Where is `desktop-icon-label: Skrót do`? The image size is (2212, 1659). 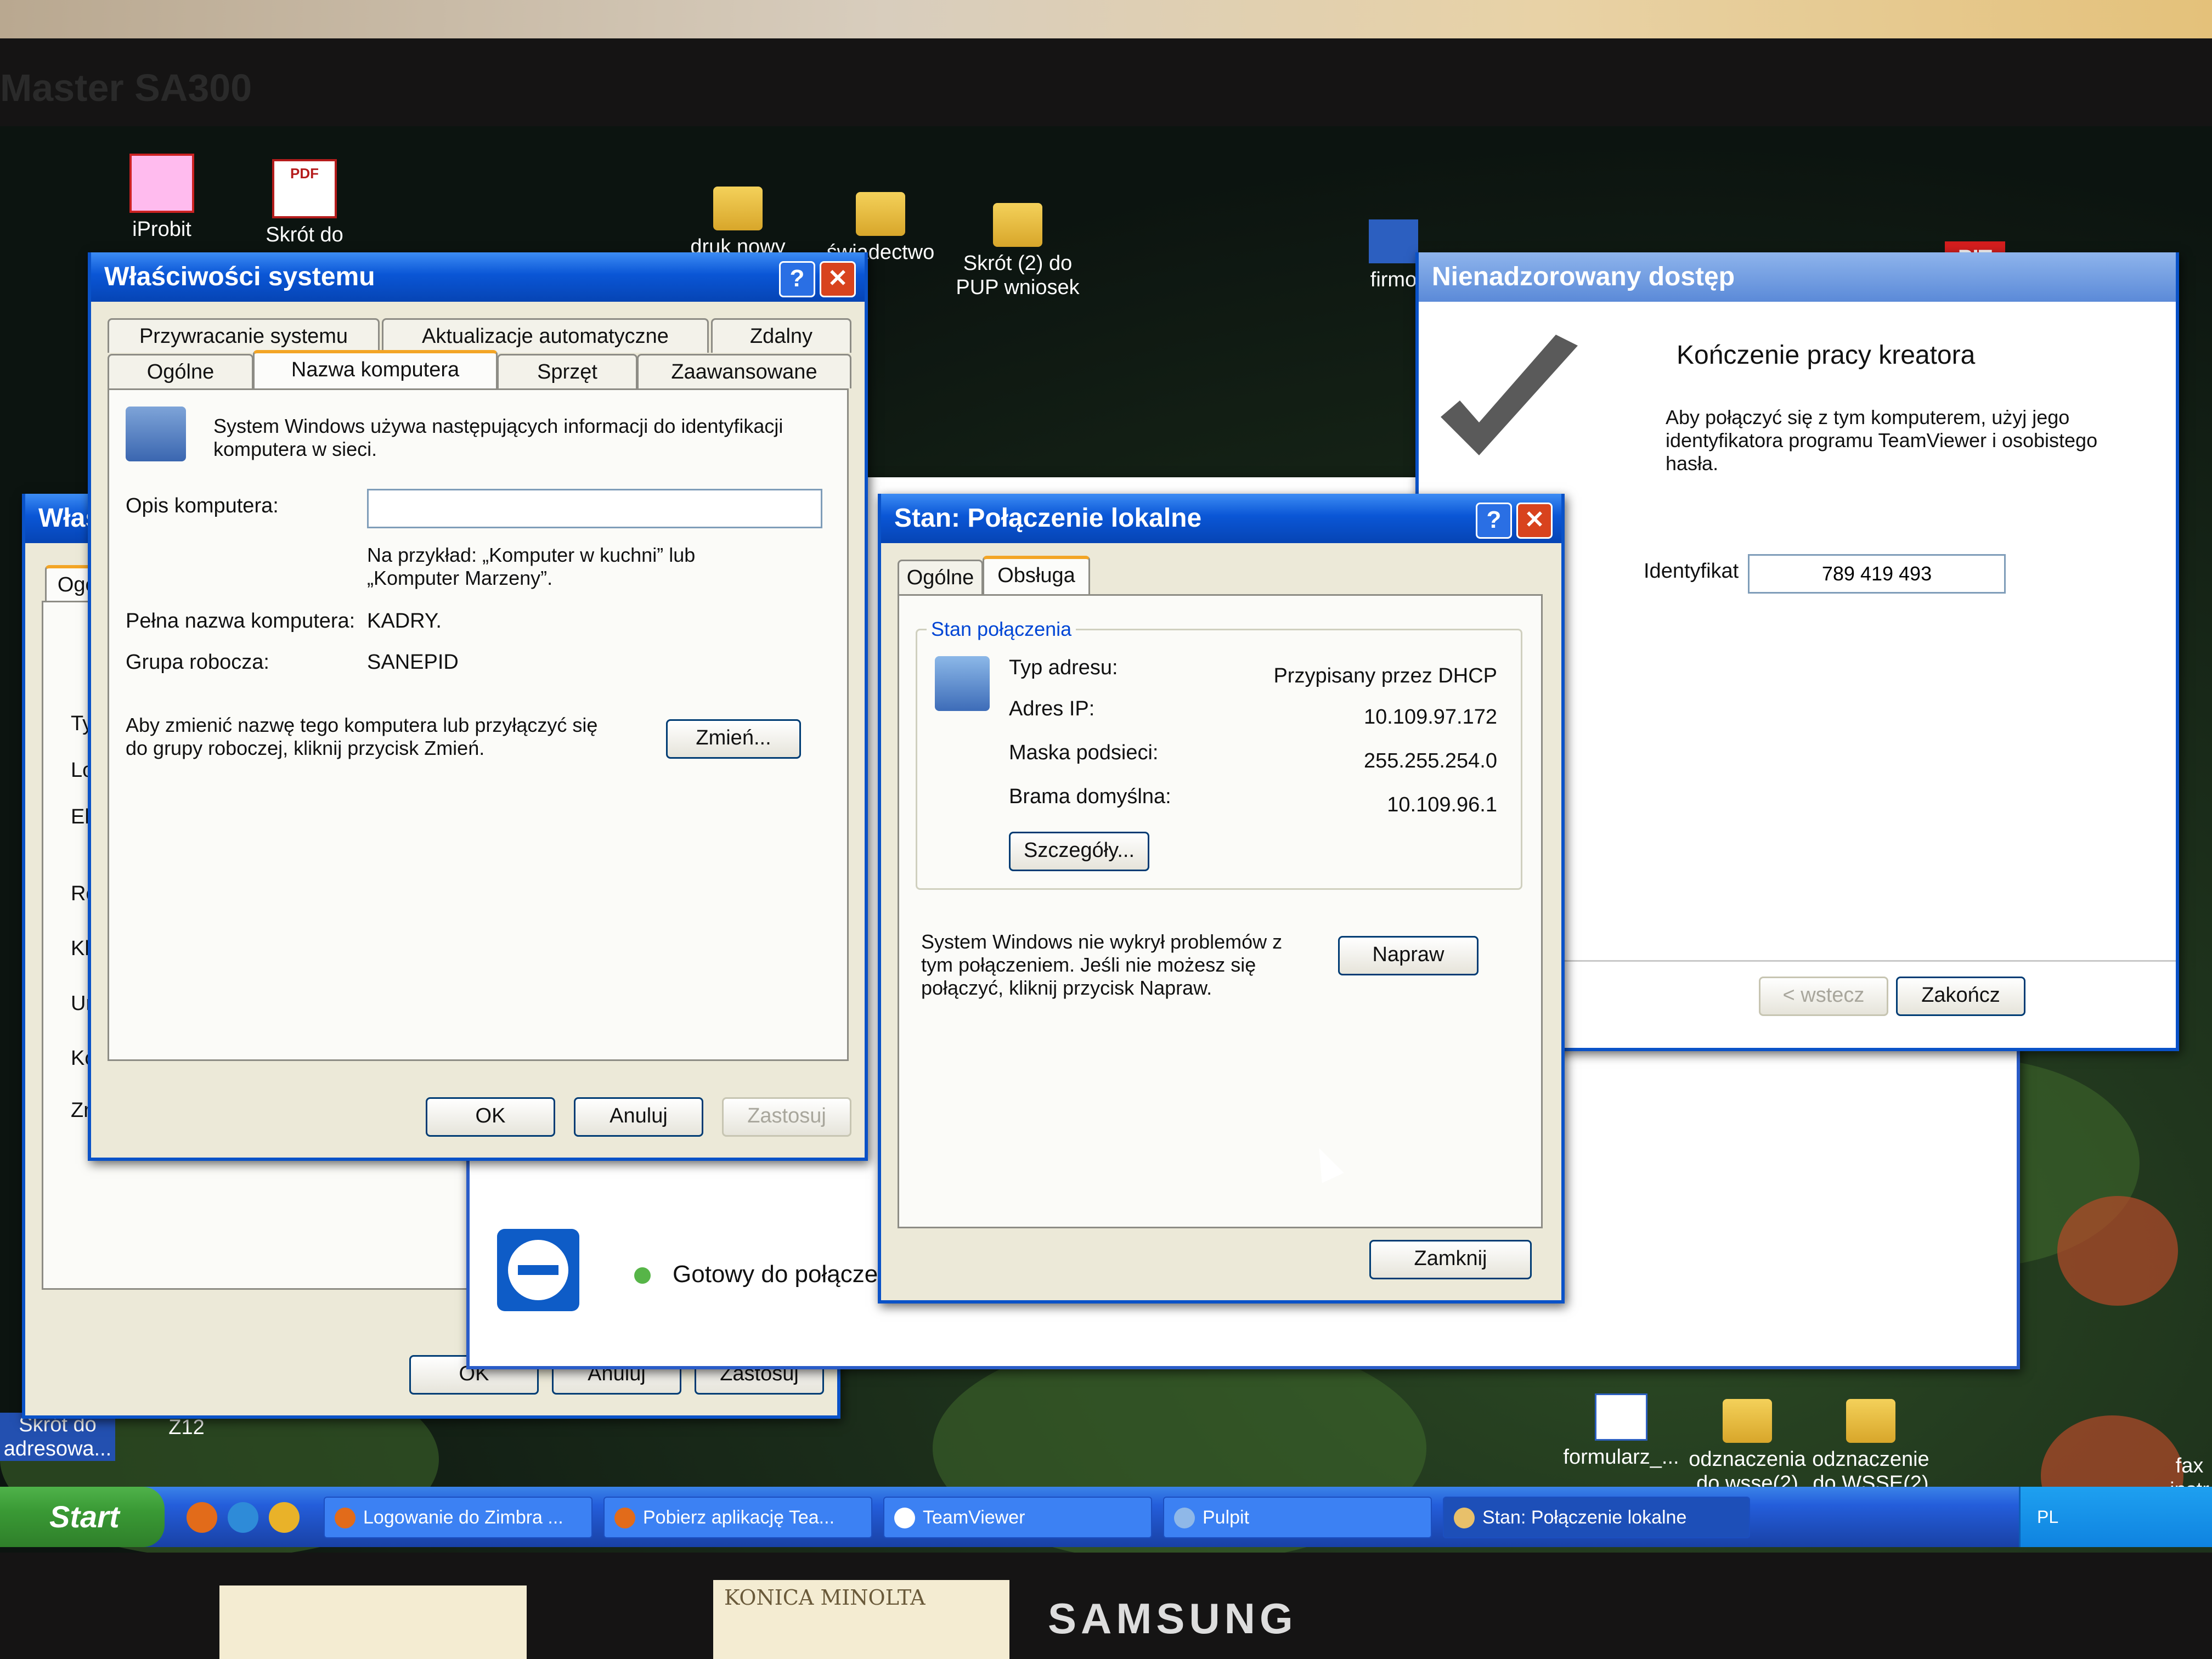 desktop-icon-label: Skrót do is located at coordinates (304, 235).